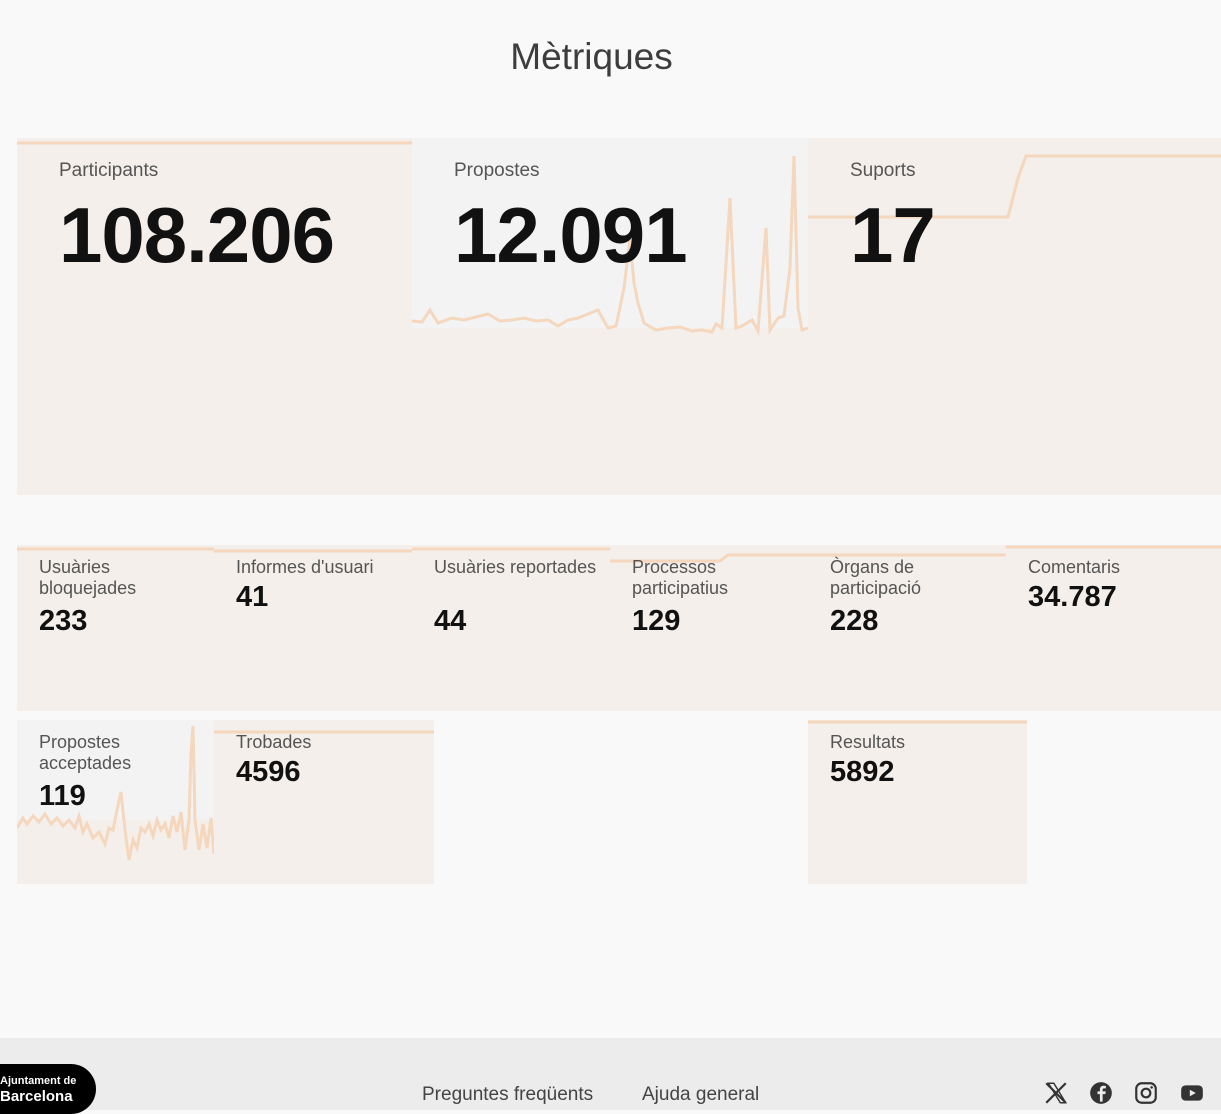 The image size is (1221, 1114). What do you see at coordinates (450, 621) in the screenshot?
I see `metric-value: 44` at bounding box center [450, 621].